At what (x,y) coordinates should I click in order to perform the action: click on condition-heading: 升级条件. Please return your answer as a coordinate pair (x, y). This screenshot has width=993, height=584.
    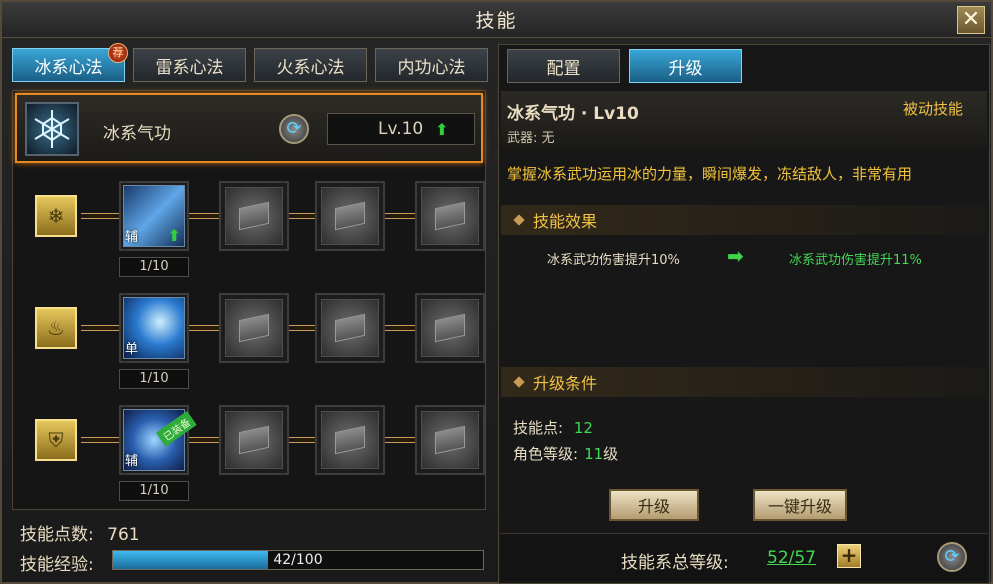
    Looking at the image, I should click on (565, 383).